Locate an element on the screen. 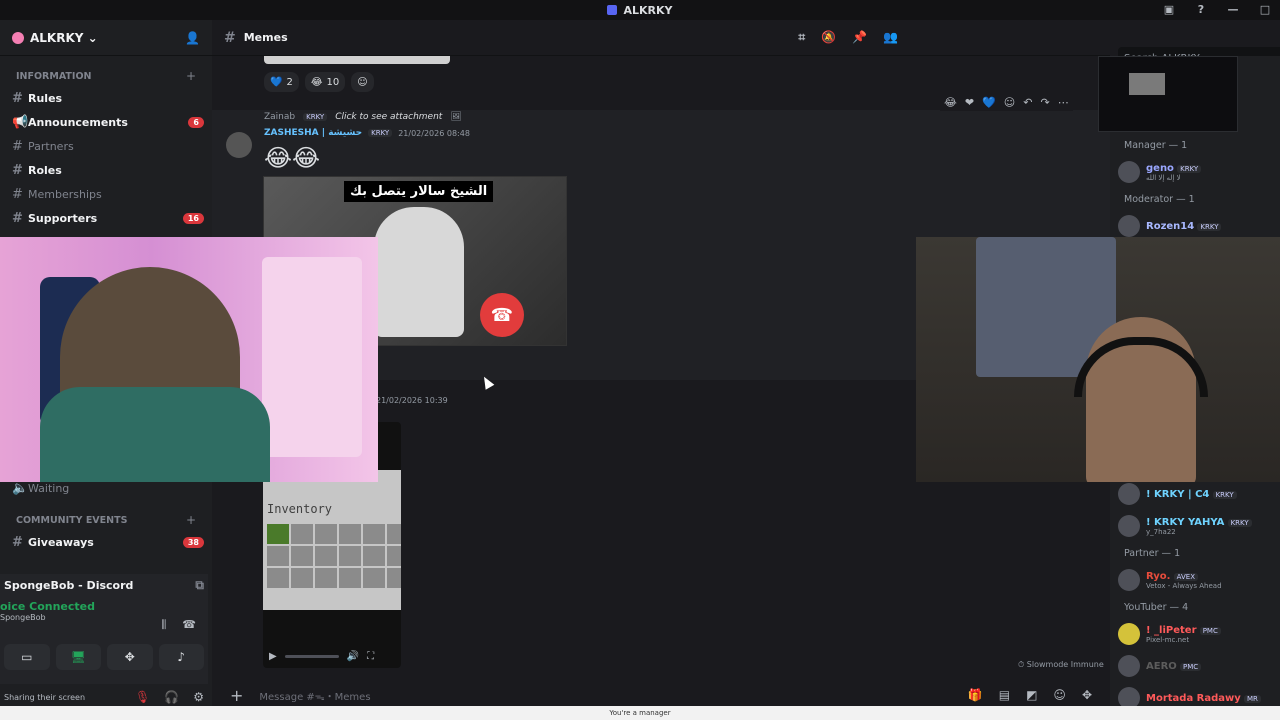 The image size is (1280, 720). play-icon: ▶ is located at coordinates (273, 656).